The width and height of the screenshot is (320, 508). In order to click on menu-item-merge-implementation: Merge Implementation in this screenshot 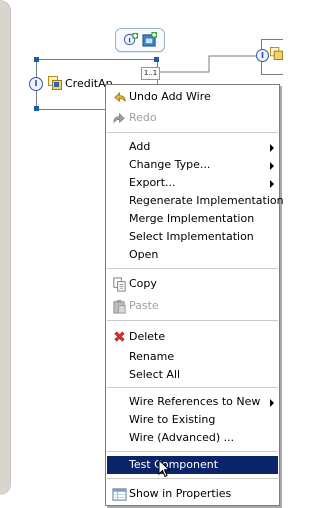, I will do `click(192, 219)`.